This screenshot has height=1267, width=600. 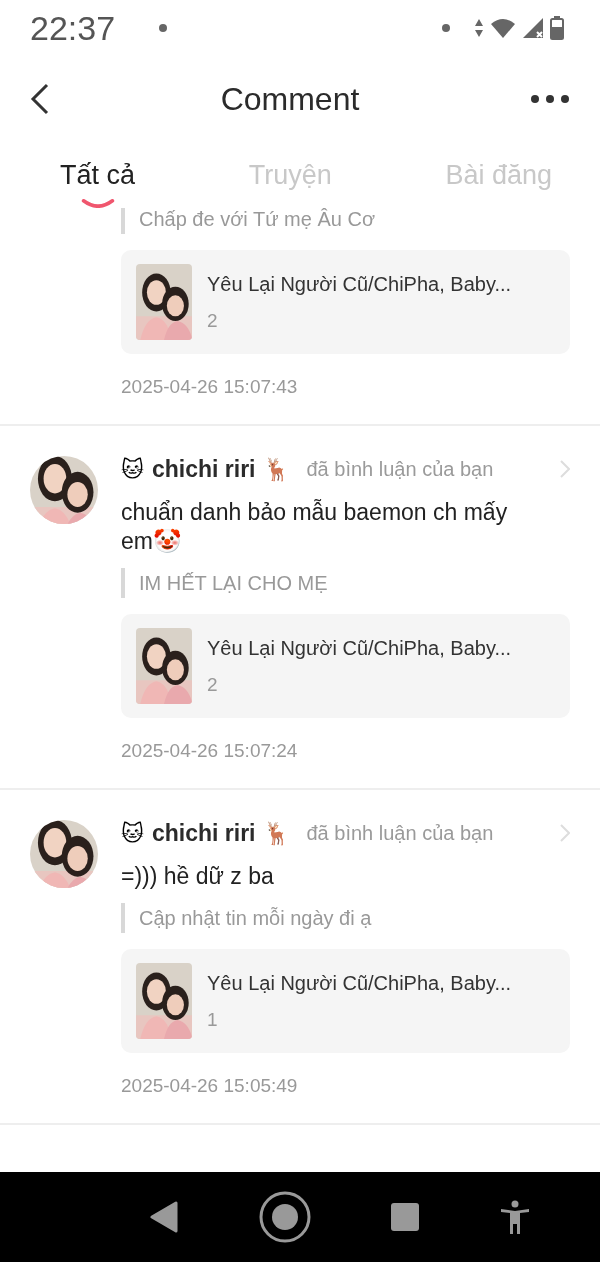 What do you see at coordinates (257, 219) in the screenshot?
I see `quote-text: Chấp đe với Tứ mẹ Âu Cơ` at bounding box center [257, 219].